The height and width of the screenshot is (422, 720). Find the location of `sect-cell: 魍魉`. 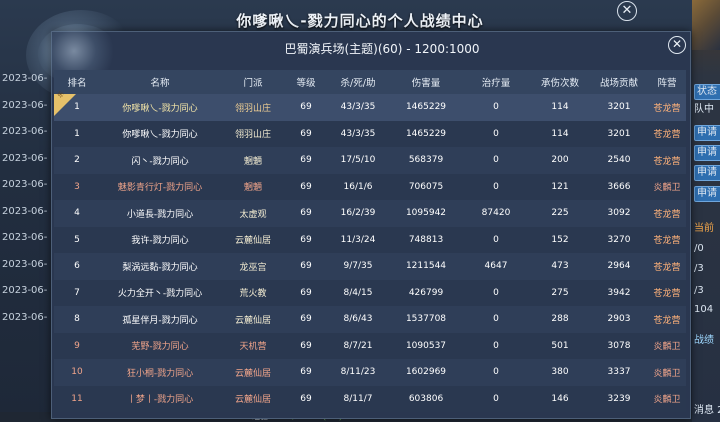

sect-cell: 魍魉 is located at coordinates (253, 160).